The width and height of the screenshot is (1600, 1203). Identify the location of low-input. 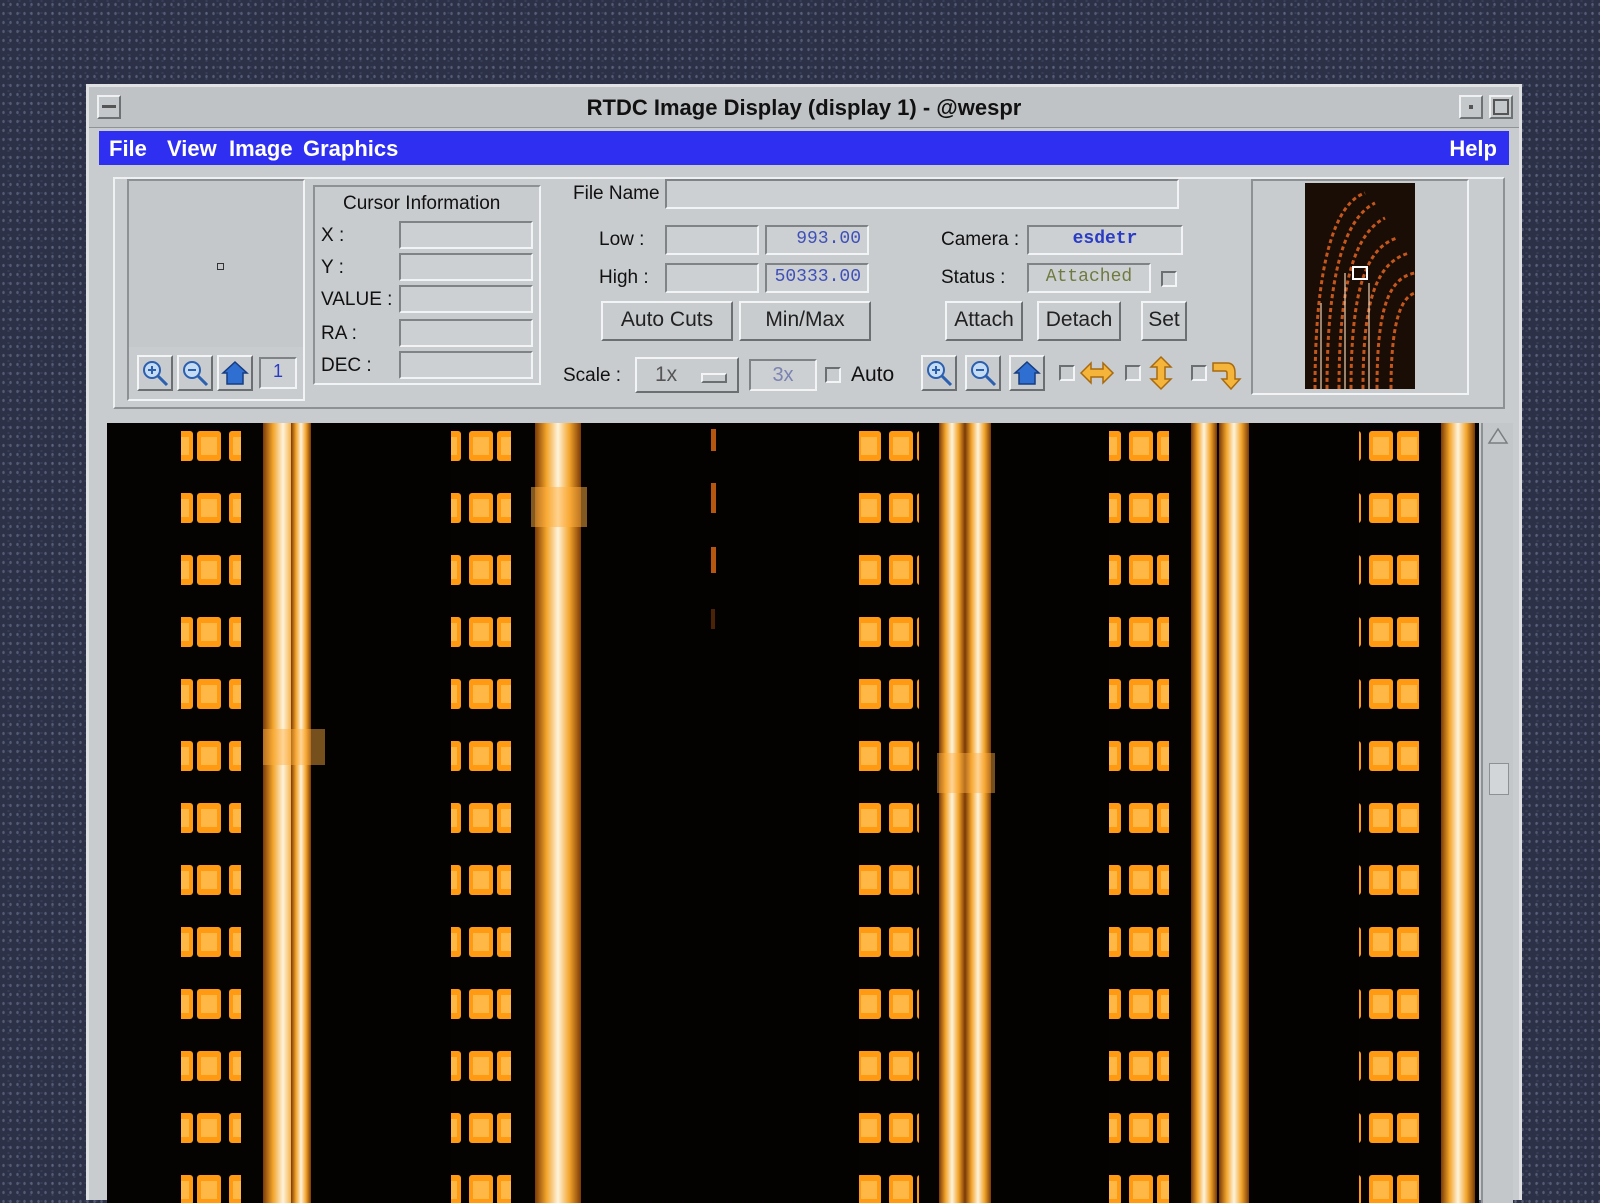
(712, 240).